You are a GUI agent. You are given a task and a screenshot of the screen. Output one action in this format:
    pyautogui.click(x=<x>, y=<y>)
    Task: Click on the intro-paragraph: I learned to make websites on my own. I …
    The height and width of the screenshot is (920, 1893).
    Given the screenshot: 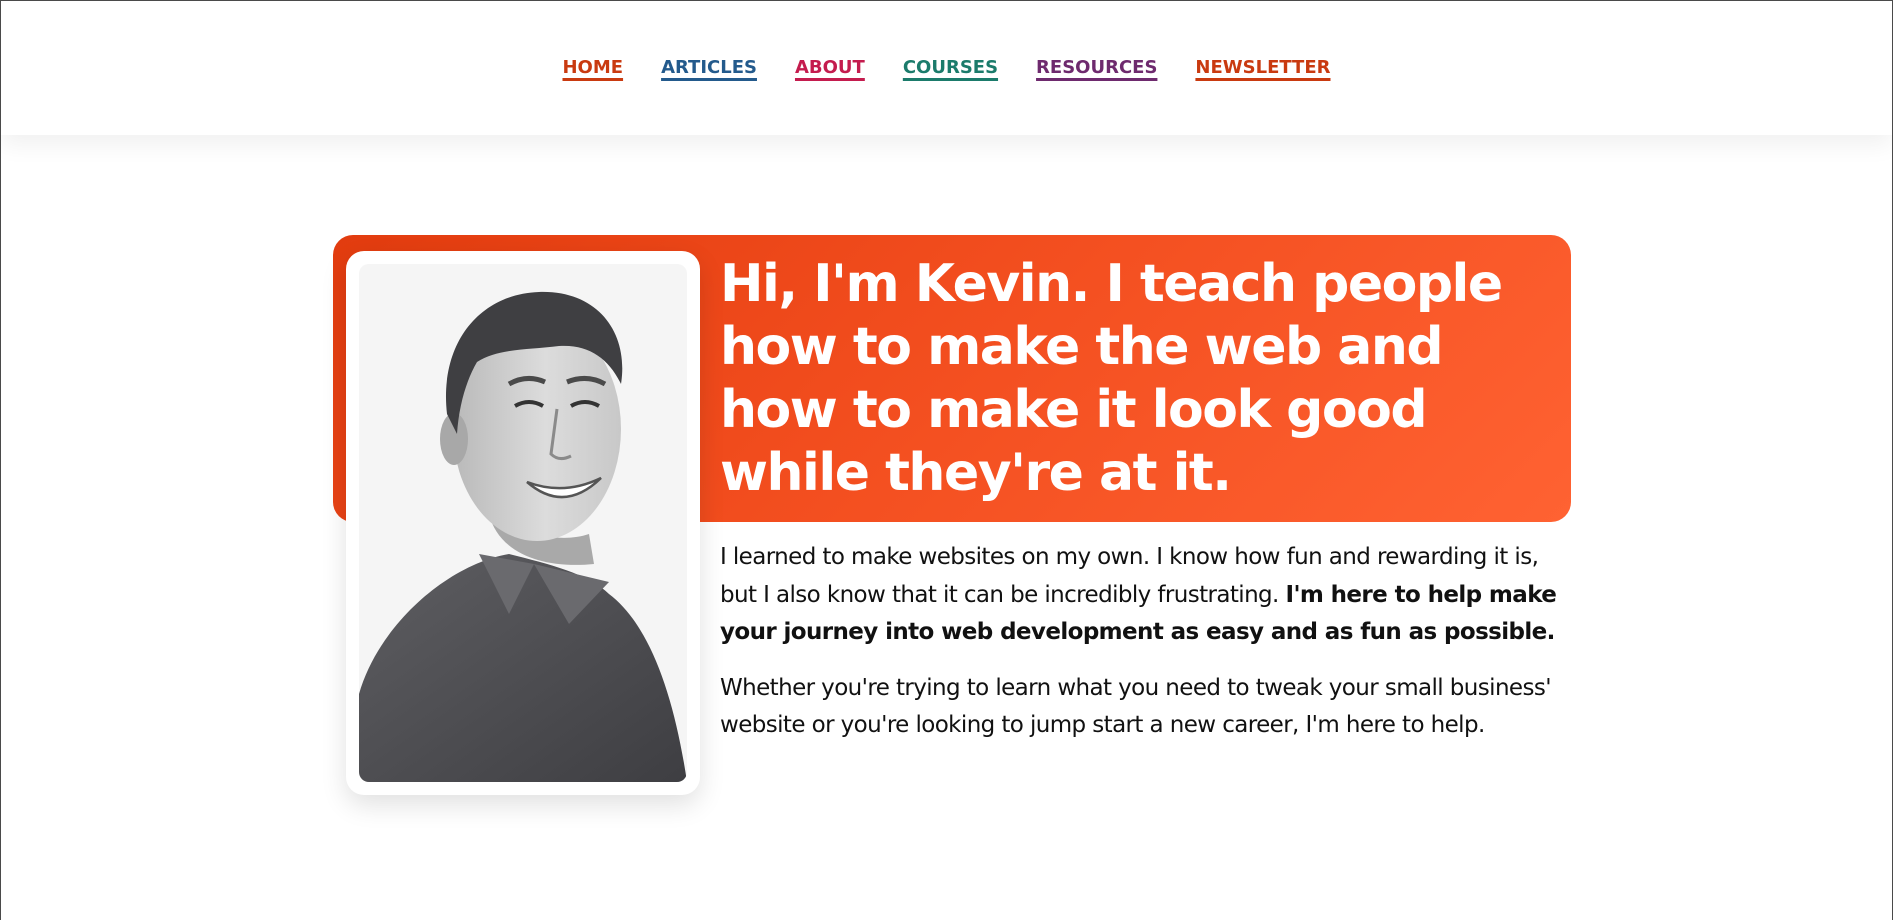 What is the action you would take?
    pyautogui.click(x=1140, y=595)
    